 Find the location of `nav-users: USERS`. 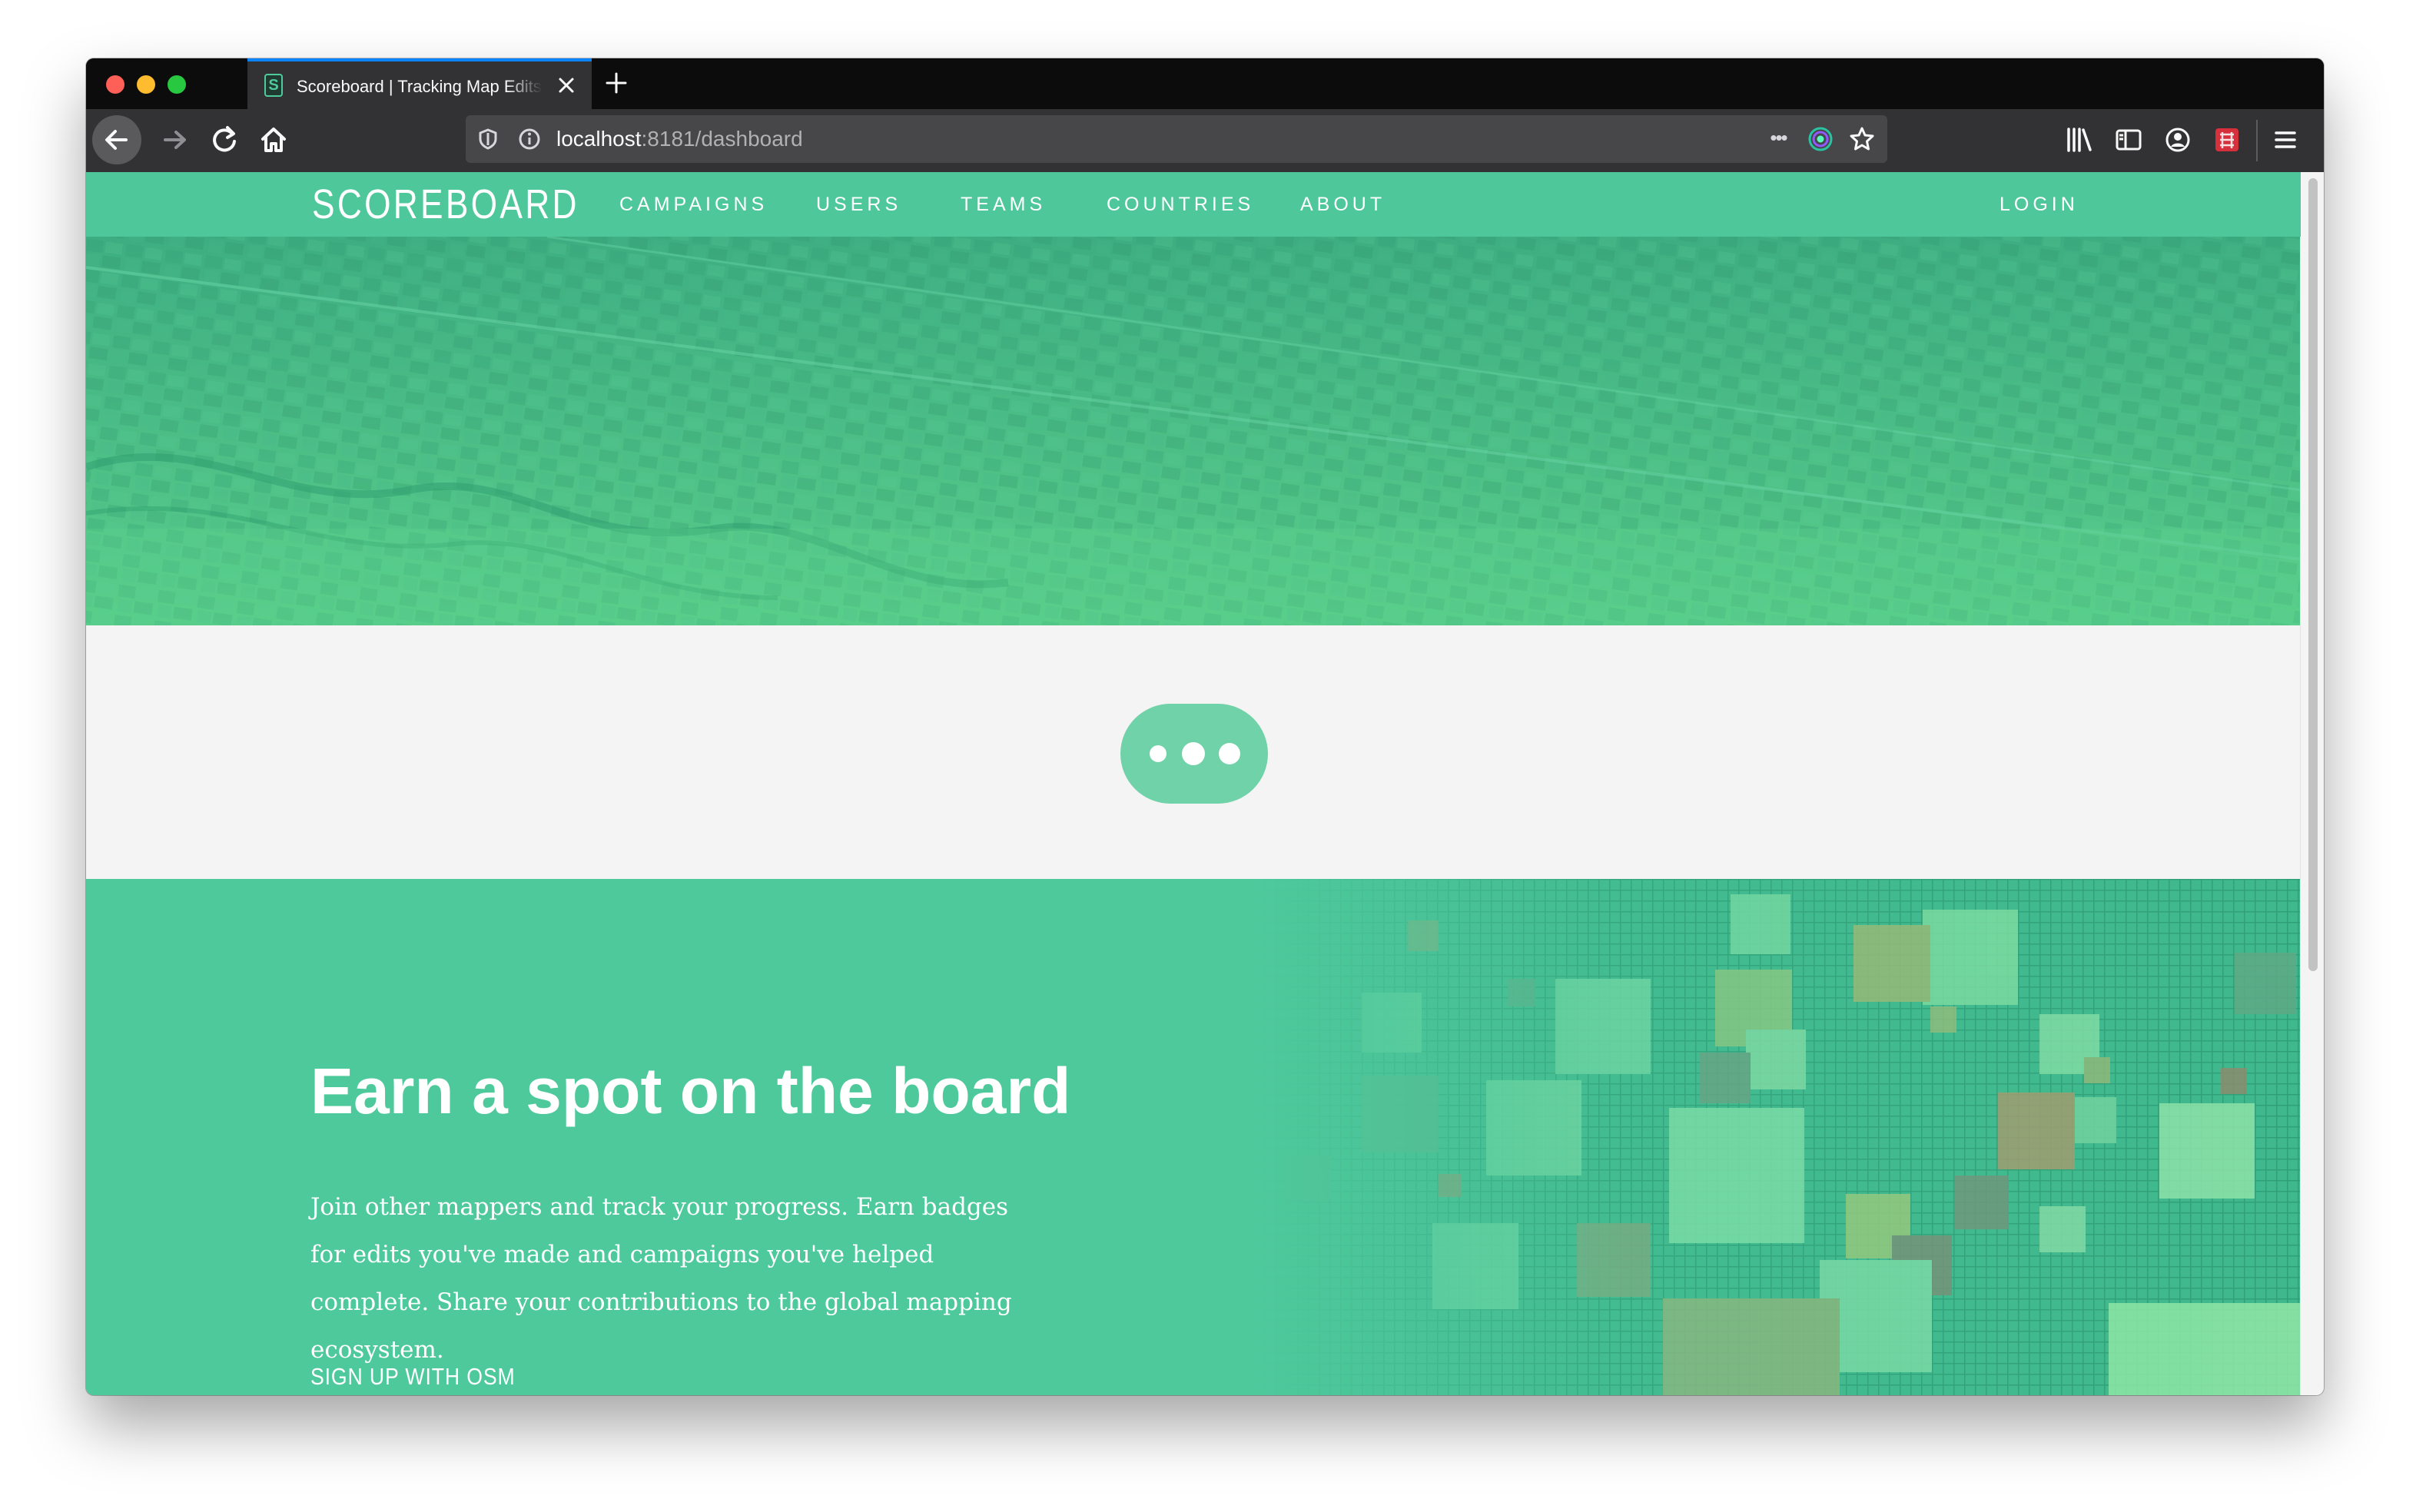

nav-users: USERS is located at coordinates (859, 205).